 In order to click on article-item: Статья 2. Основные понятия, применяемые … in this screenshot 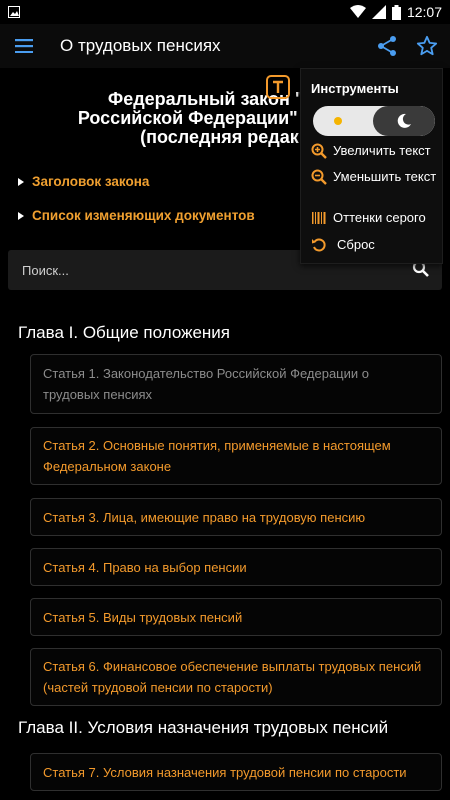, I will do `click(236, 456)`.